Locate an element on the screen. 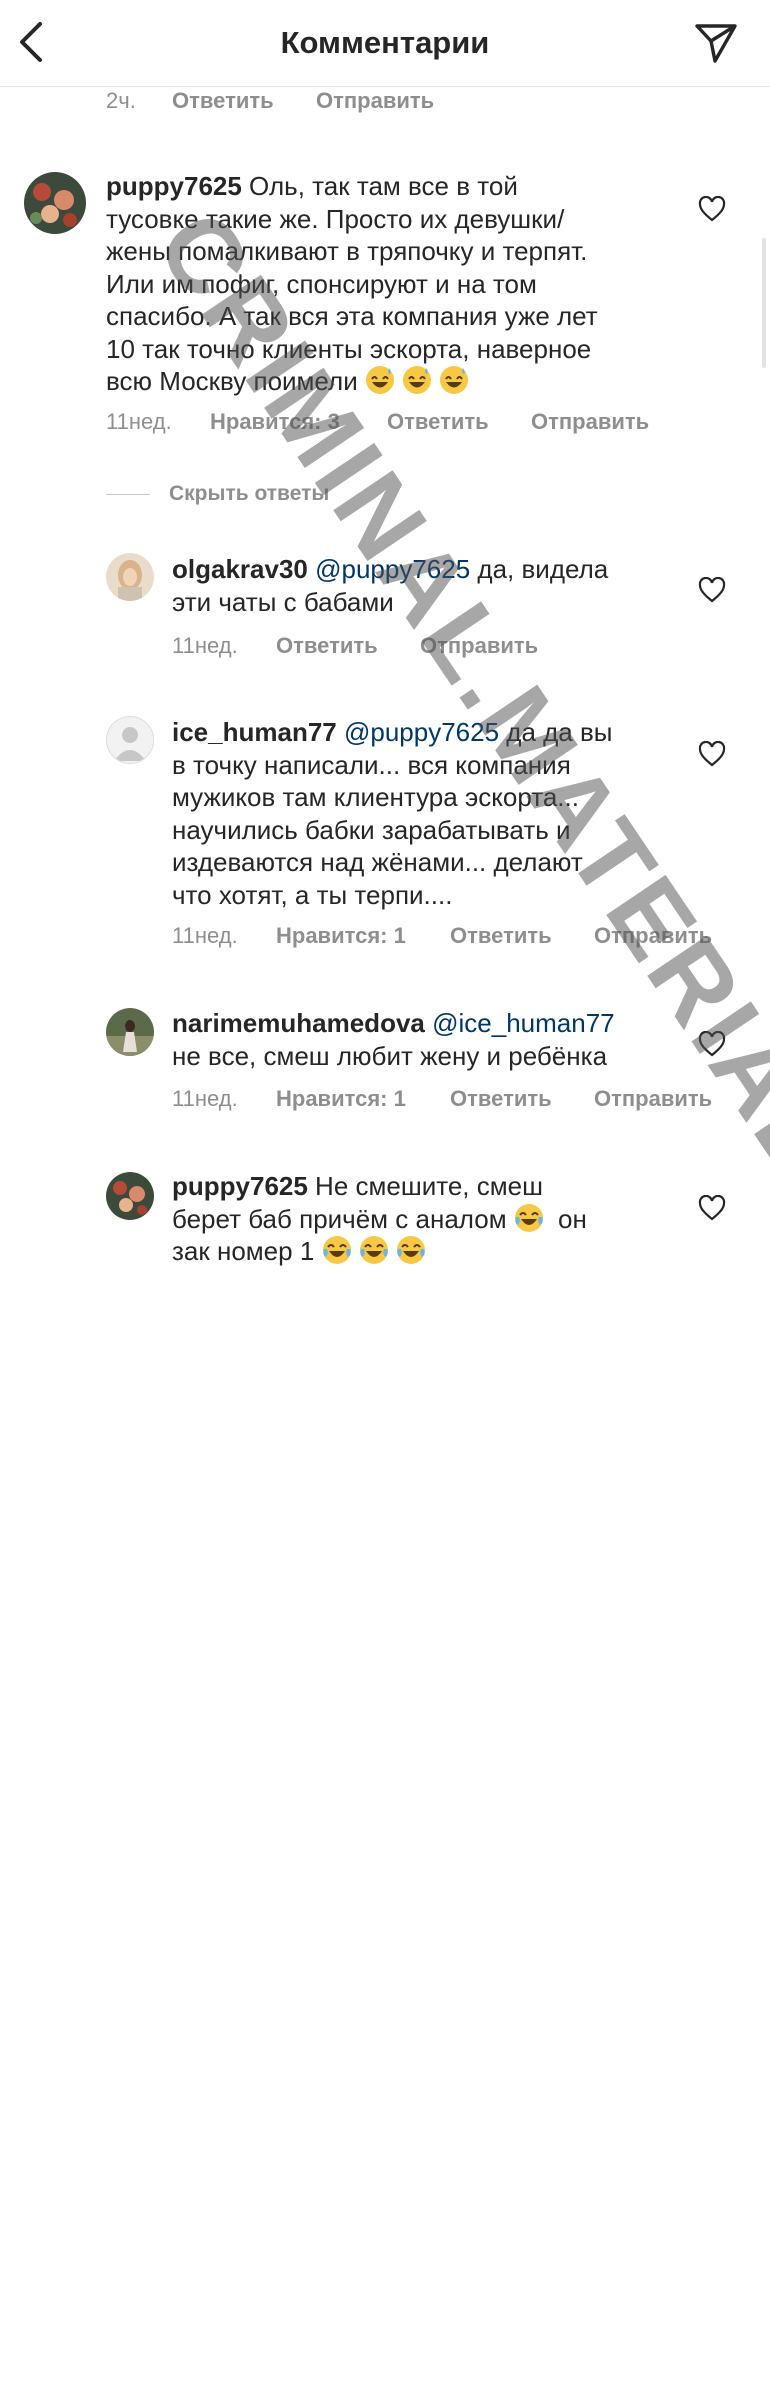 This screenshot has width=770, height=2389. comment-meta-row: 11нед. Ответить Отправить is located at coordinates (385, 646).